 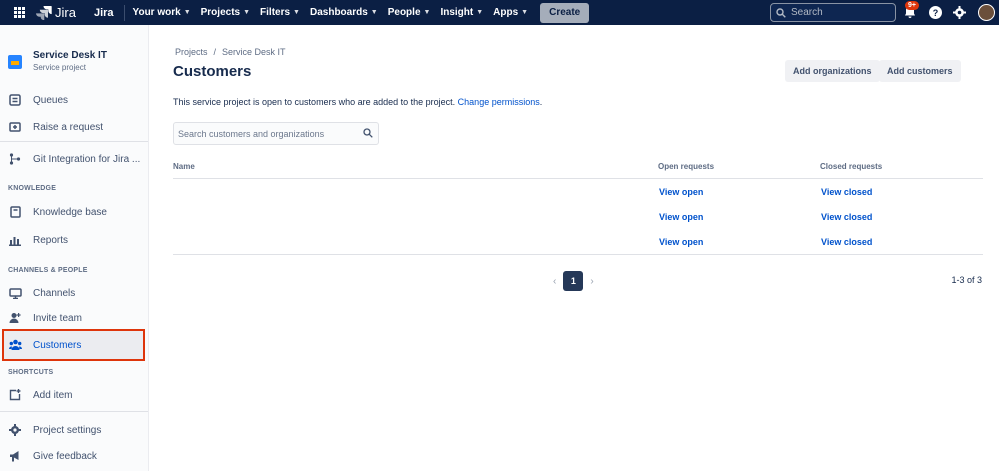 I want to click on breadcrumb-projects: Projects, so click(x=191, y=52).